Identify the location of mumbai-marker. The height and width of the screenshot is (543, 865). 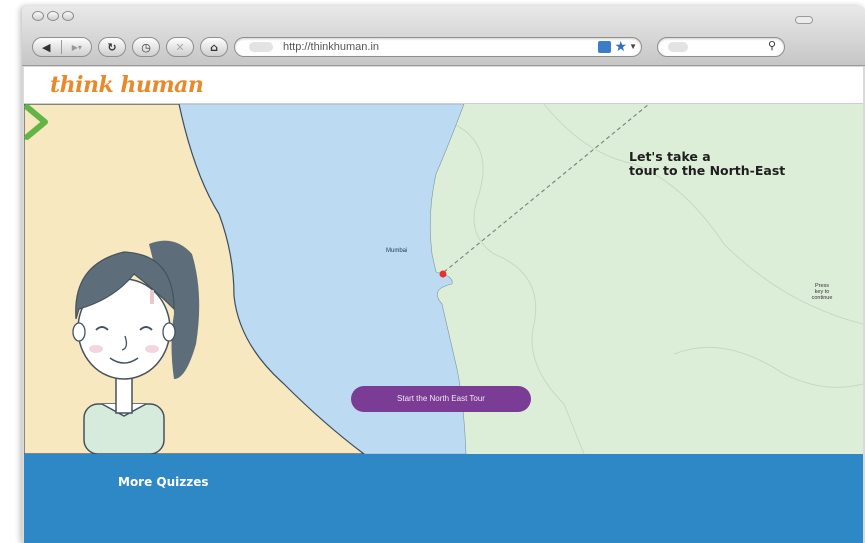
(443, 274).